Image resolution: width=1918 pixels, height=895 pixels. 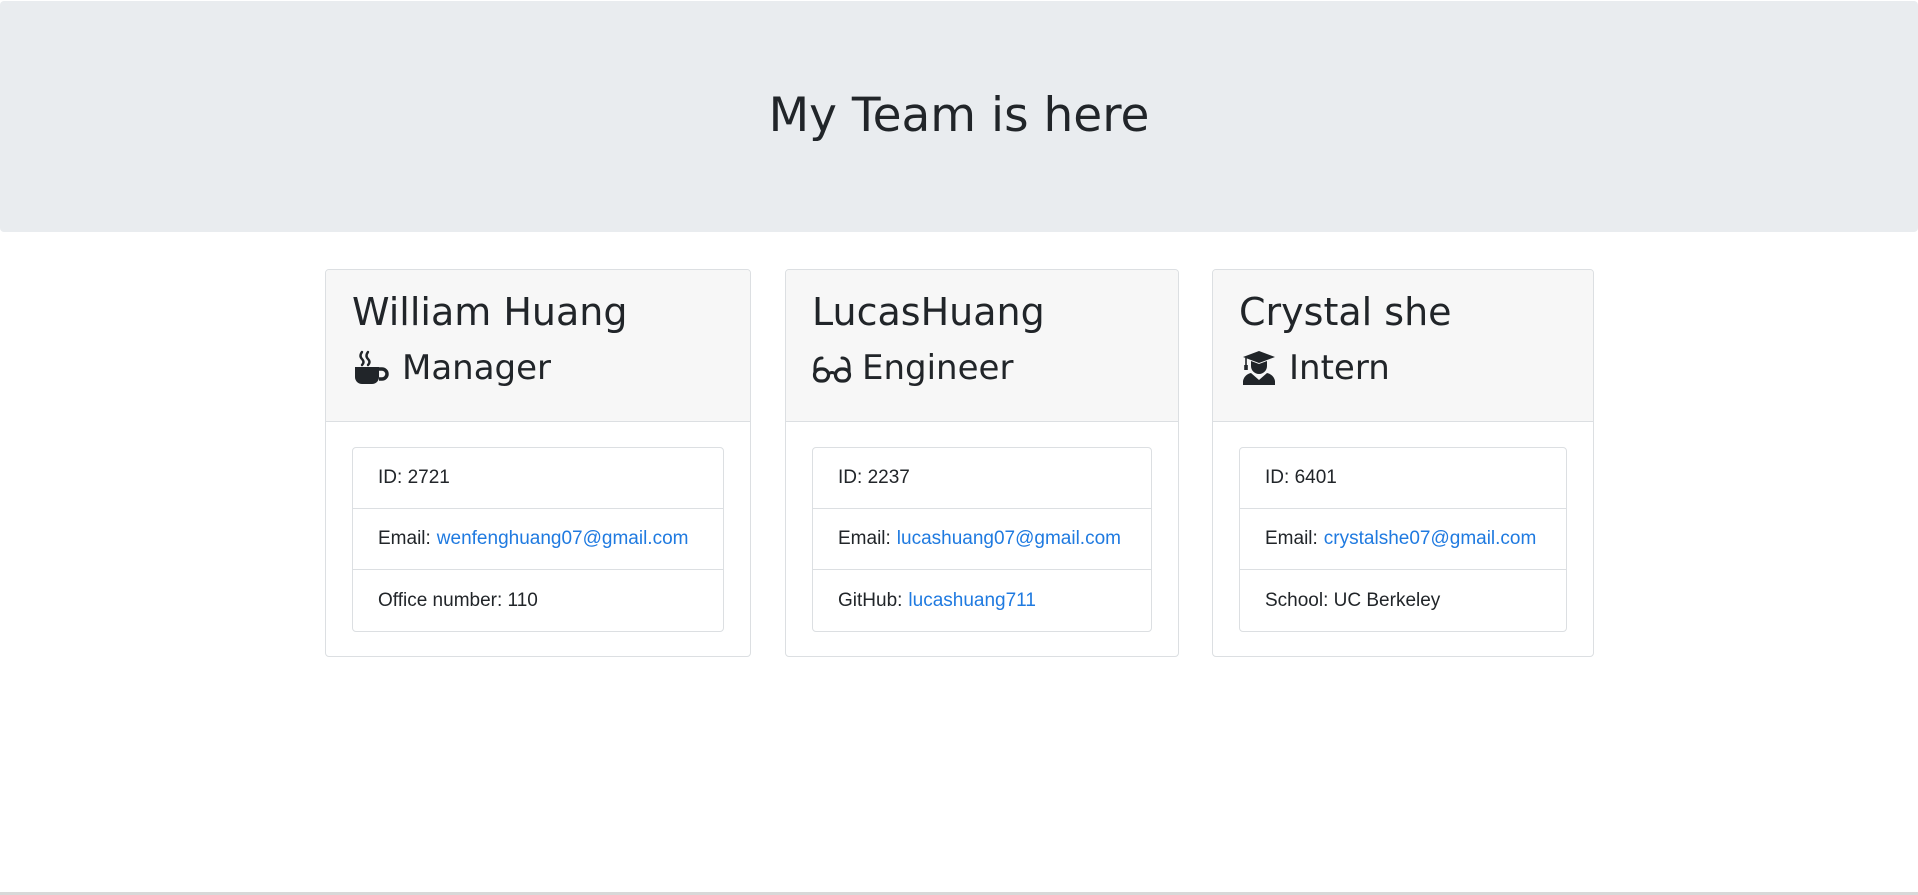 What do you see at coordinates (563, 539) in the screenshot?
I see `email-link: wenfenghuang07@gmail.com` at bounding box center [563, 539].